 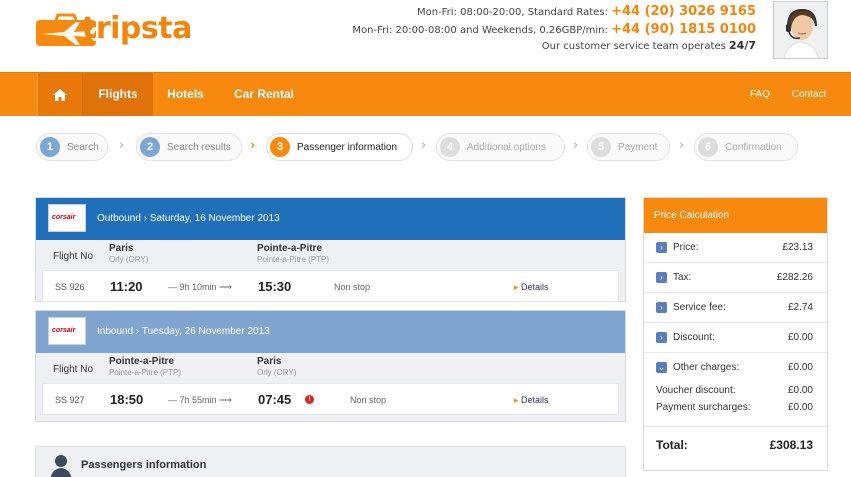 What do you see at coordinates (683, 11) in the screenshot?
I see `standard-phone: +44 (20) 3026 9165` at bounding box center [683, 11].